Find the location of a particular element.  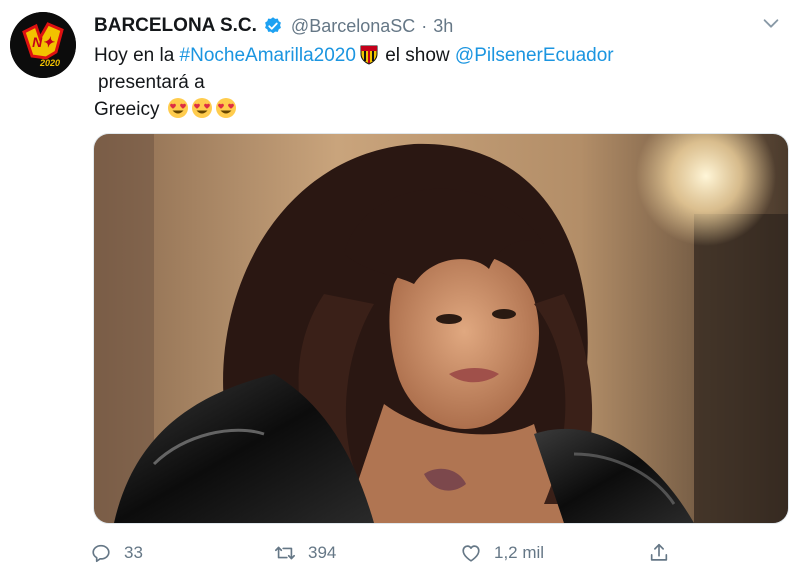

chevron-down-icon is located at coordinates (771, 23).